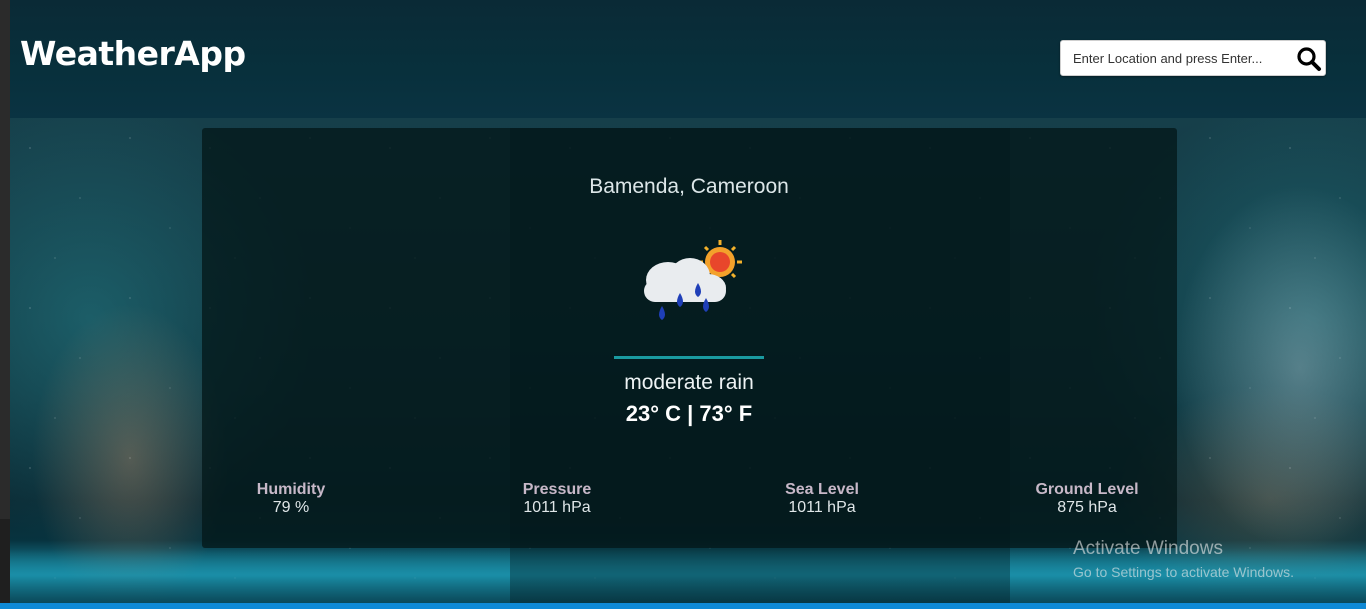 The width and height of the screenshot is (1366, 609). Describe the element at coordinates (689, 413) in the screenshot. I see `temperature-reading: 23° C | 73° F` at that location.